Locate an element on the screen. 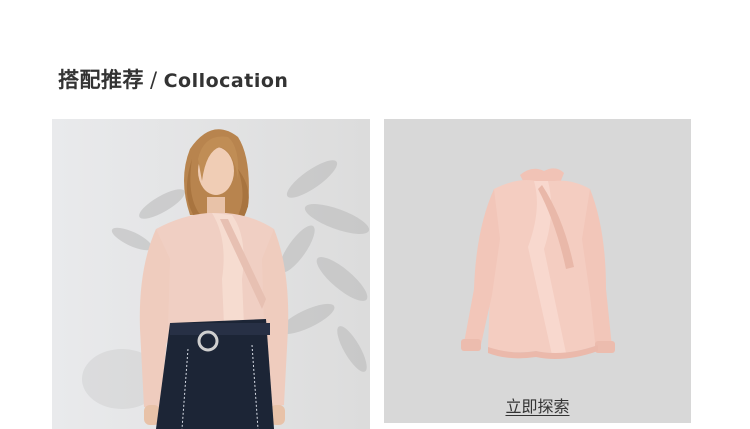 This screenshot has height=429, width=750. section-title: 搭配推荐 / Collocation is located at coordinates (173, 79).